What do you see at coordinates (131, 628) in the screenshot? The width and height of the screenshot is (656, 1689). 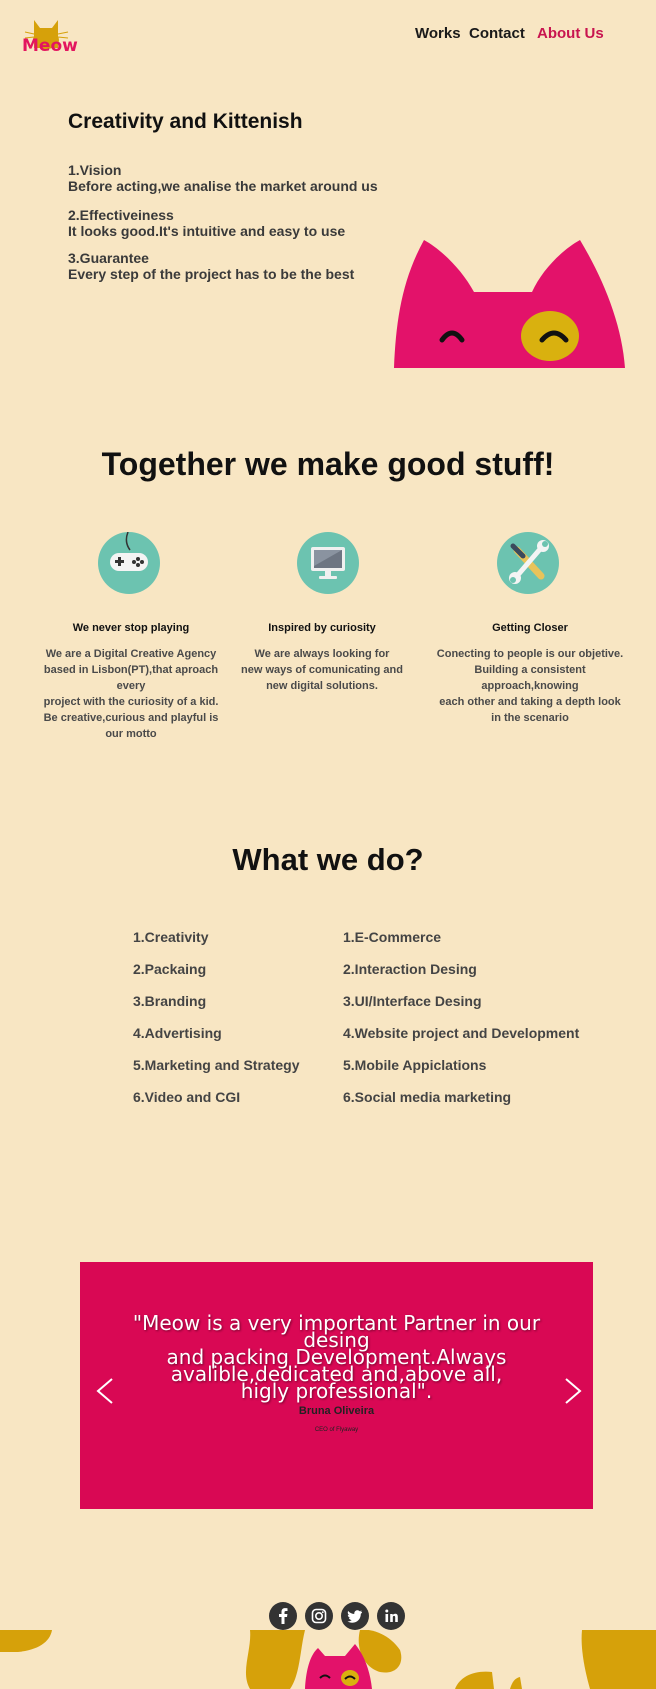 I see `feature-title: We never stop playing` at bounding box center [131, 628].